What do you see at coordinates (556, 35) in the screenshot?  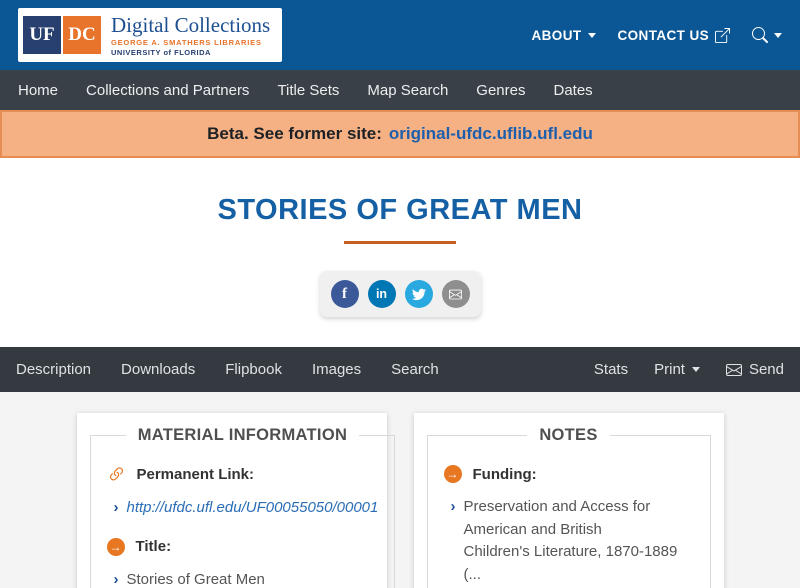 I see `about-label: ABOUT` at bounding box center [556, 35].